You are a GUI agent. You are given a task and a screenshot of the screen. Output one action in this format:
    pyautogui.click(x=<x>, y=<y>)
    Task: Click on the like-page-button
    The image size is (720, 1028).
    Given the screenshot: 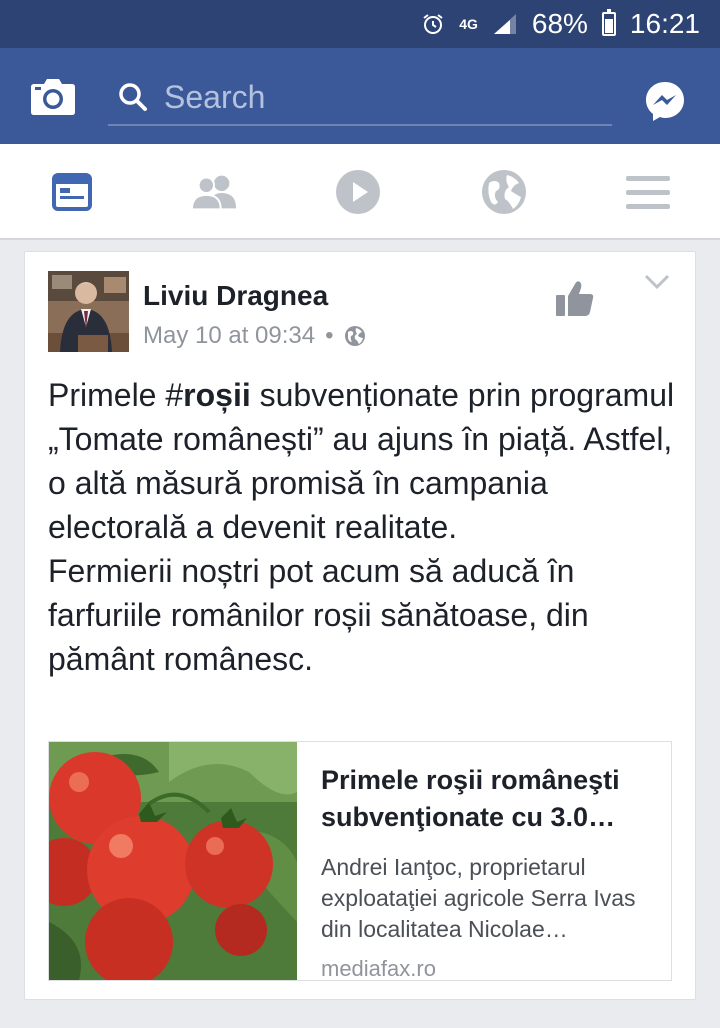 What is the action you would take?
    pyautogui.click(x=575, y=298)
    